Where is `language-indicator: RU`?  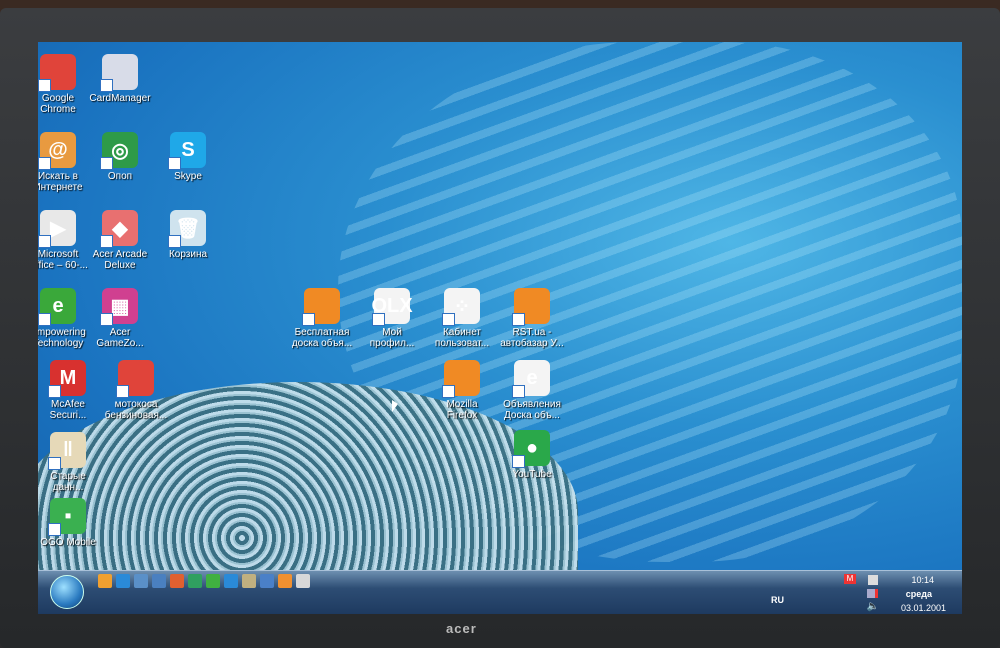
language-indicator: RU is located at coordinates (777, 600).